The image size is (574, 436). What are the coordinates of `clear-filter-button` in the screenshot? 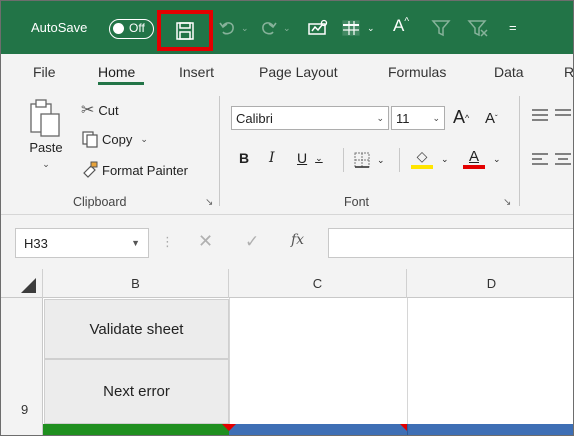 It's located at (478, 28).